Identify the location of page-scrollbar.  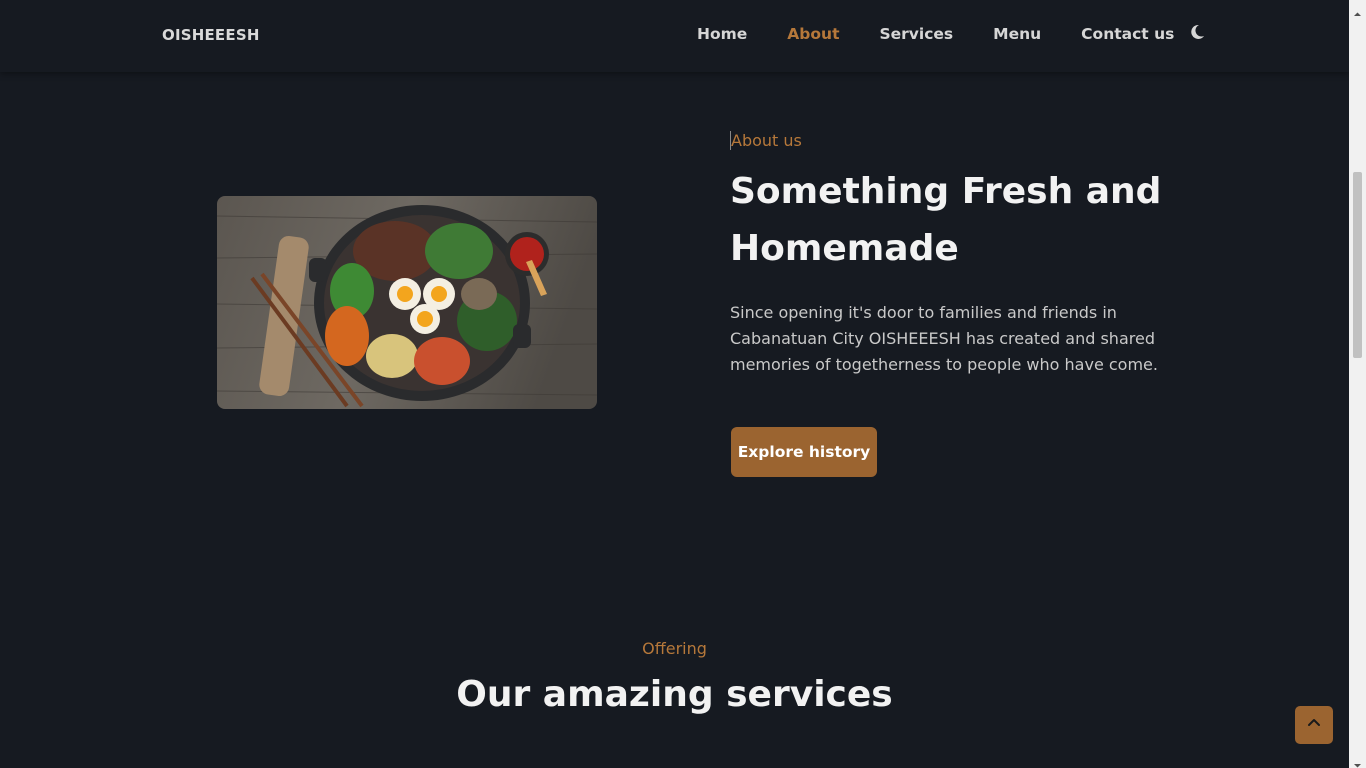
(1357, 384).